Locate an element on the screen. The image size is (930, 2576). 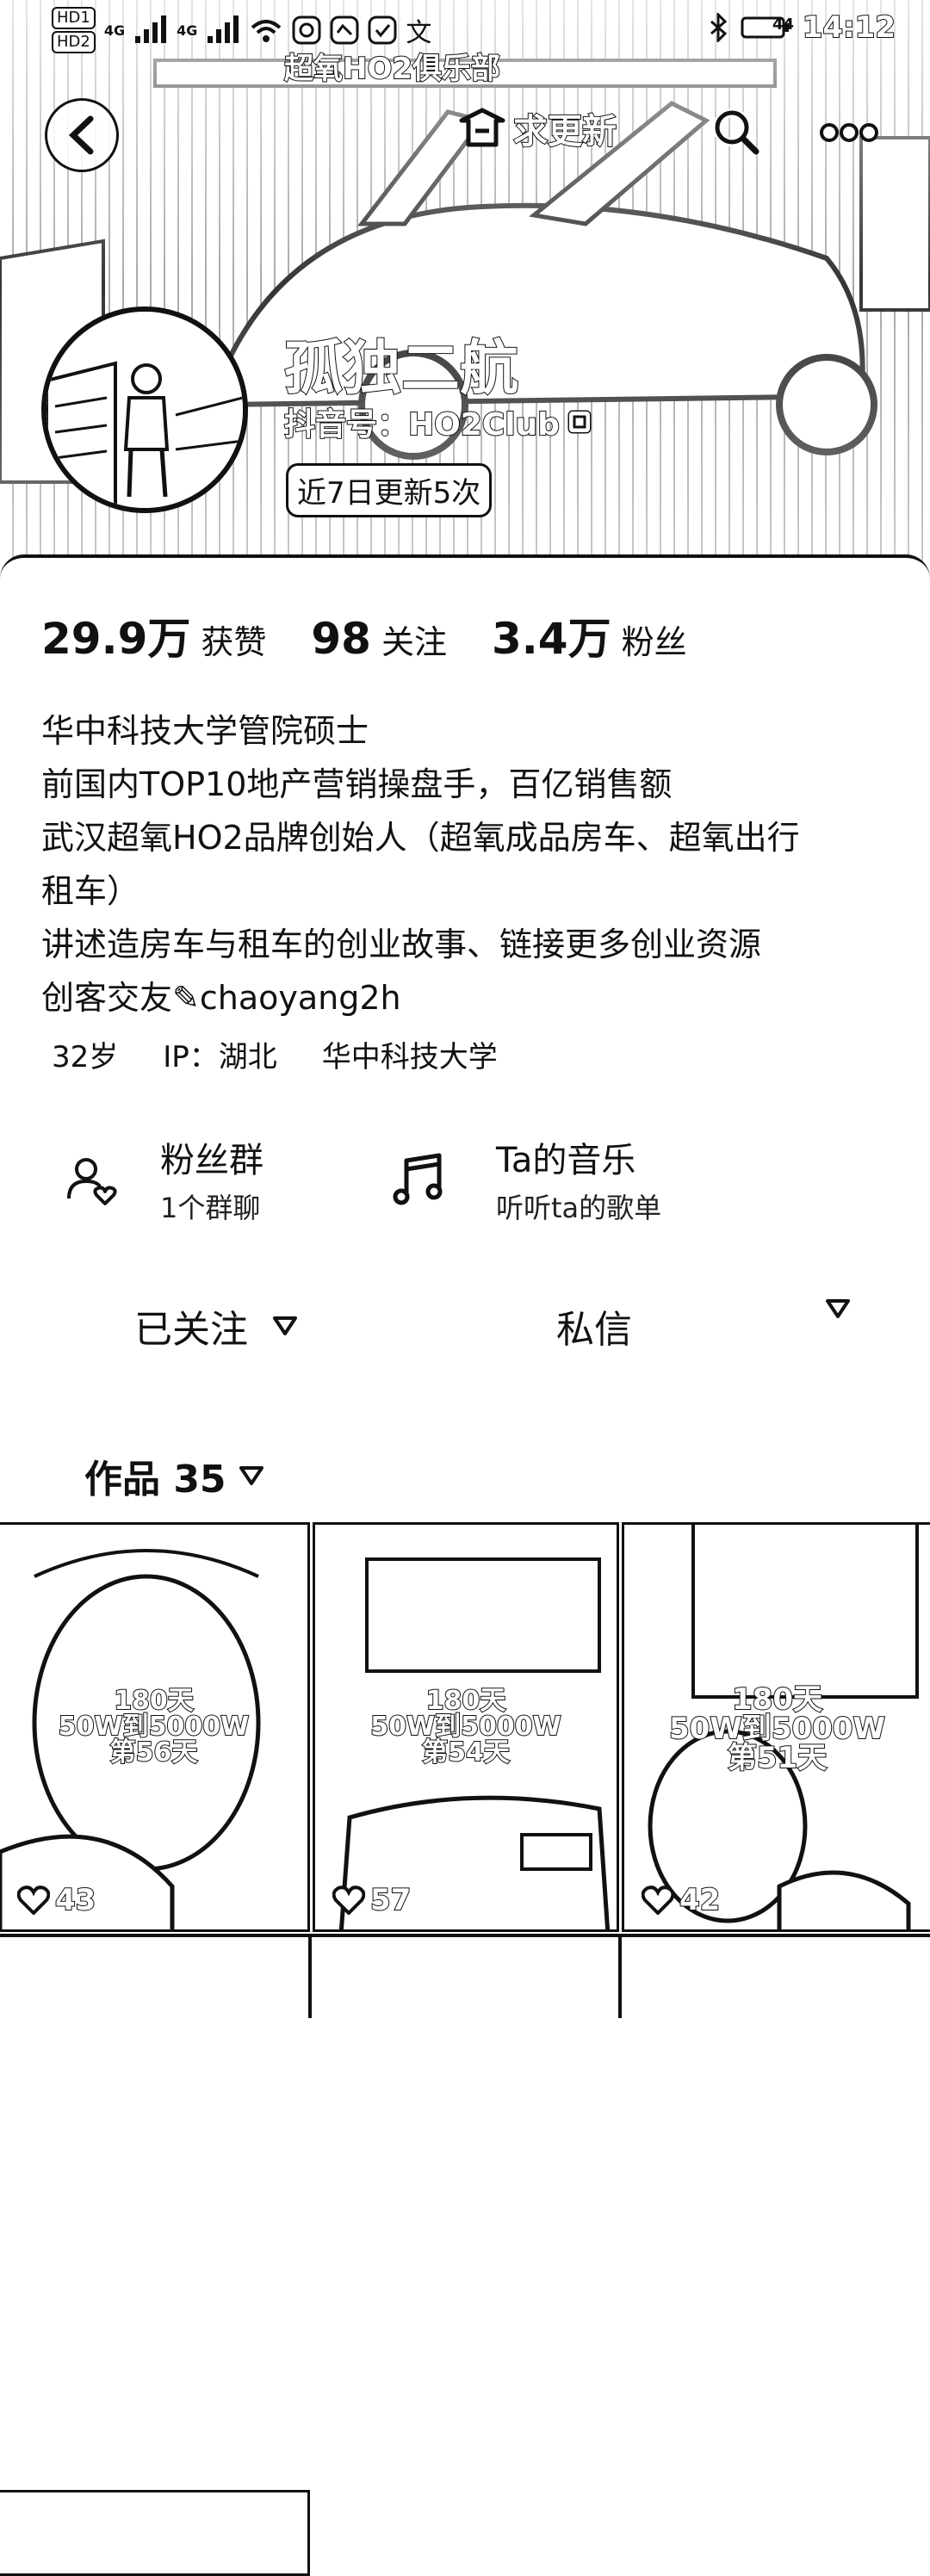
banner-sign-text: 超氧HO2俱乐部 is located at coordinates (392, 69).